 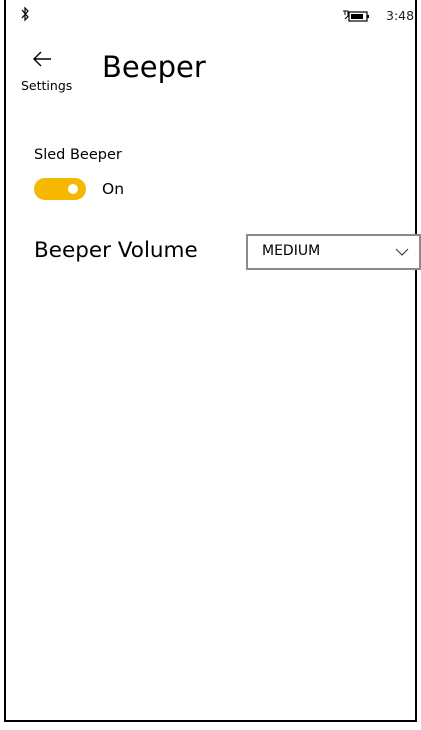 I want to click on battery-icon, so click(x=356, y=16).